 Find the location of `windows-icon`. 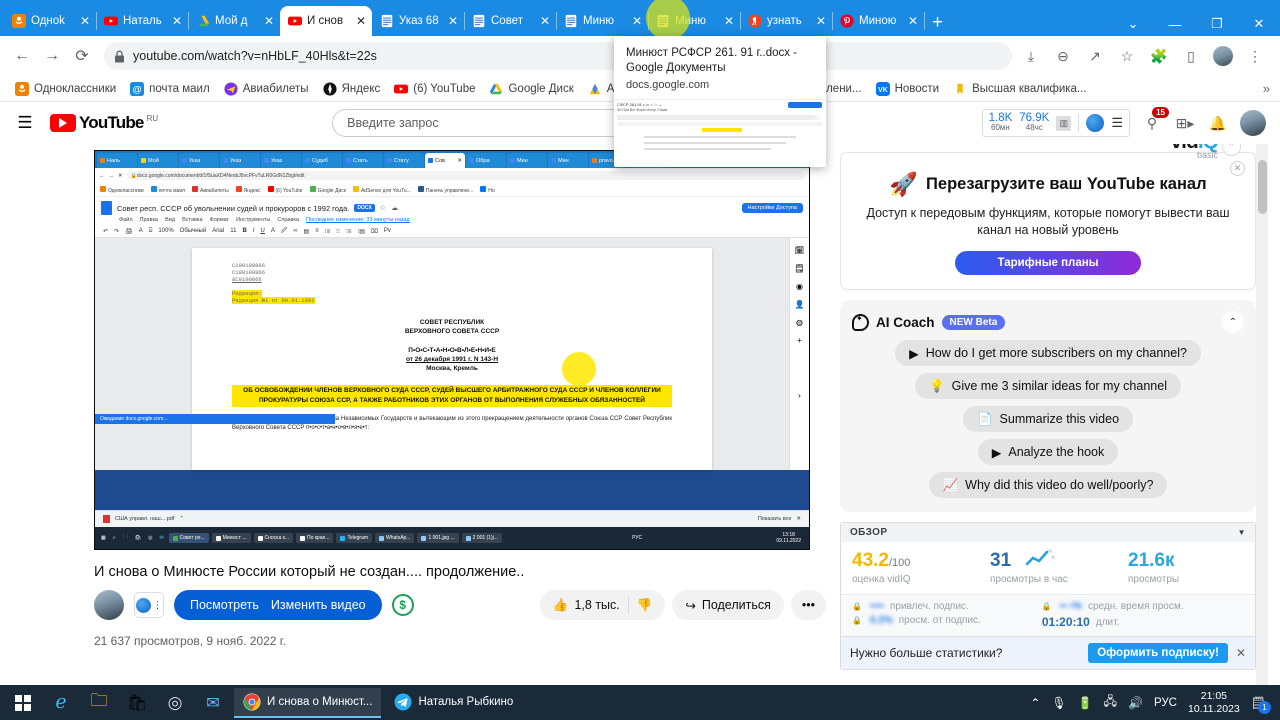

windows-icon is located at coordinates (23, 703).